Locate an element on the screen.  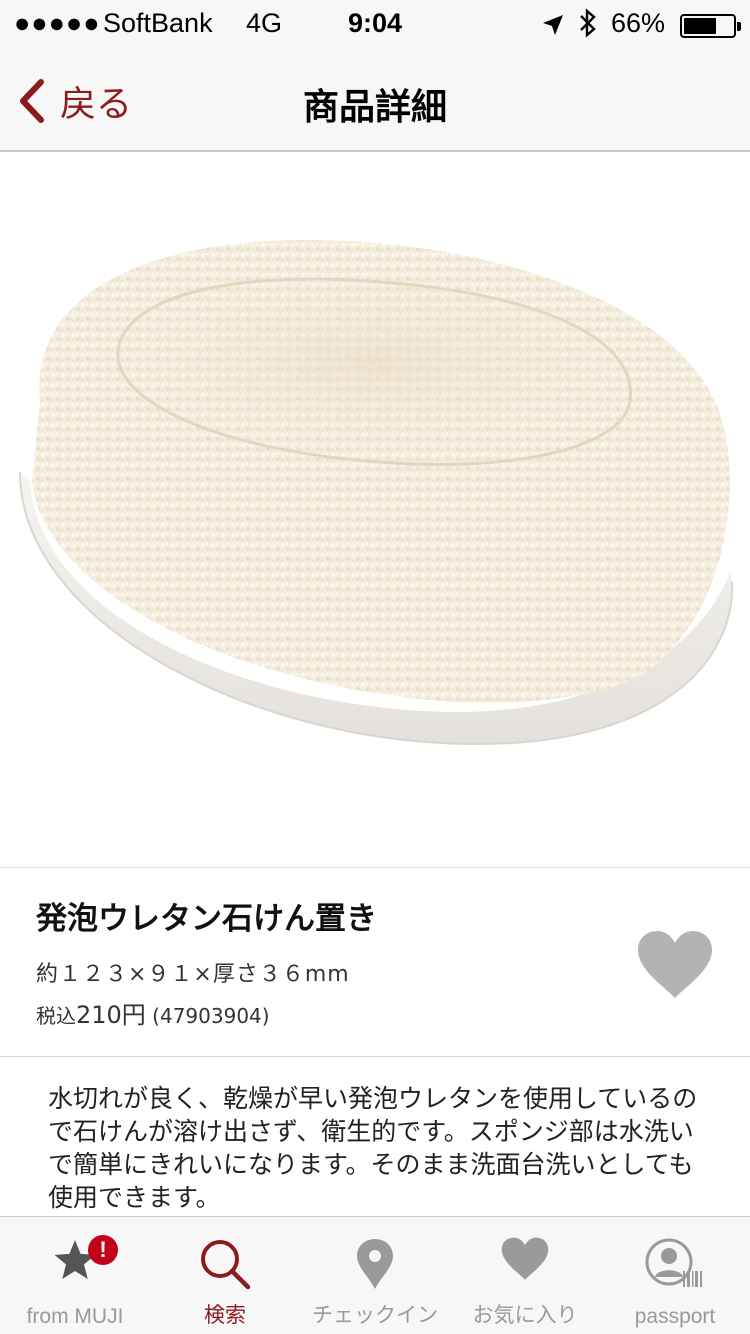
divider is located at coordinates (375, 1056).